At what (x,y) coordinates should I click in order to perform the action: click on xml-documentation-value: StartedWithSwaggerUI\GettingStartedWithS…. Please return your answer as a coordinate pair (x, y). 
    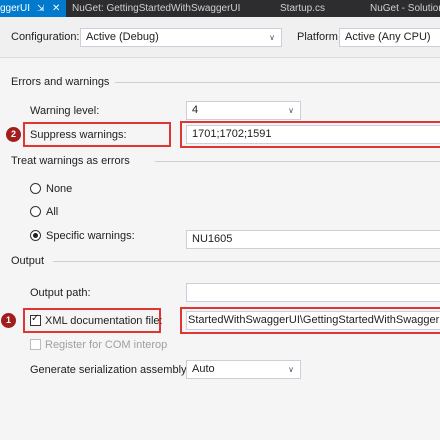
    Looking at the image, I should click on (314, 320).